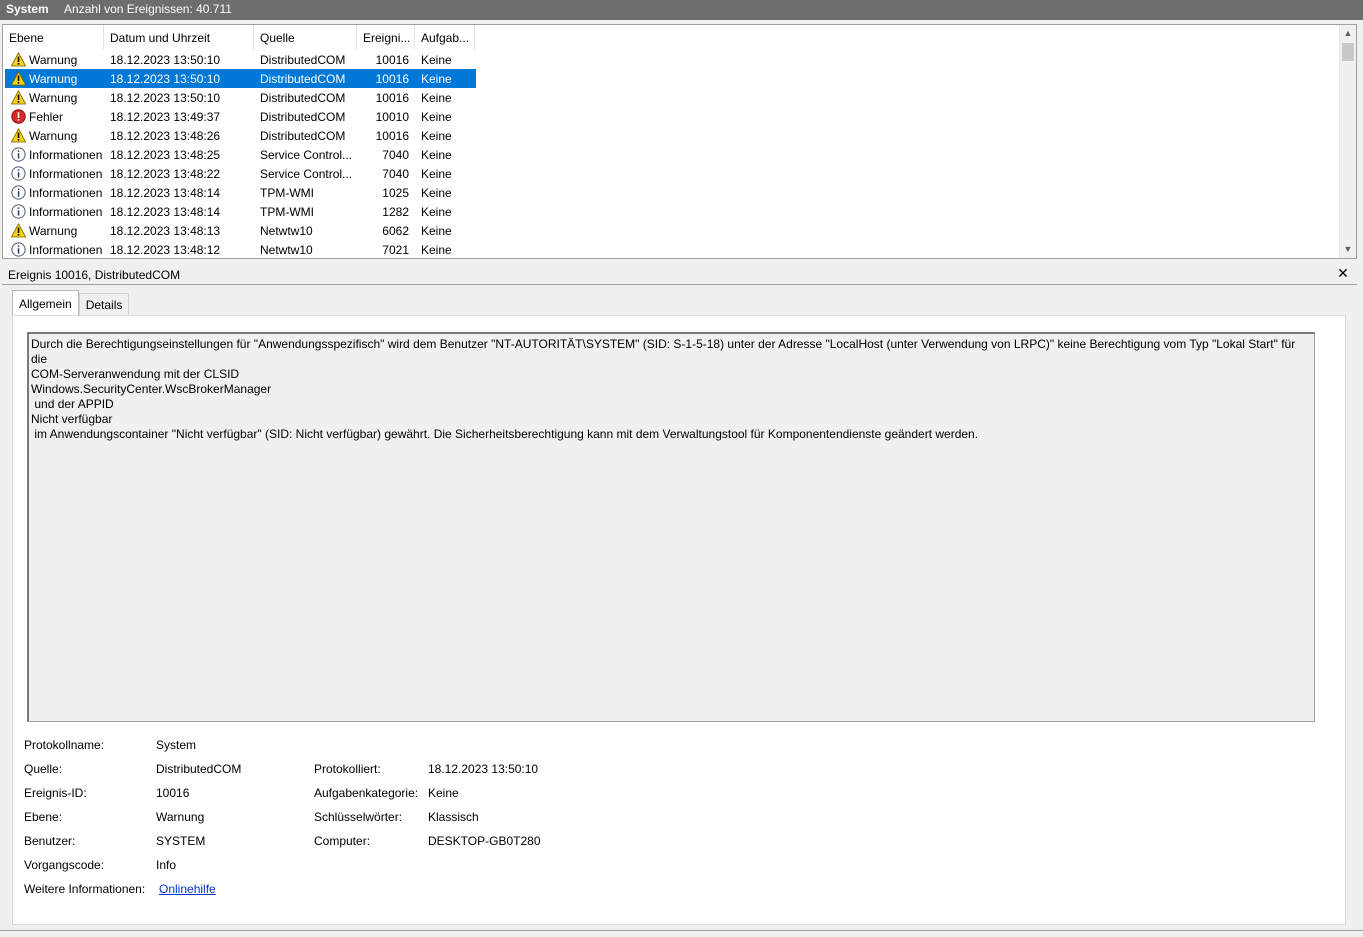 Image resolution: width=1363 pixels, height=937 pixels. Describe the element at coordinates (286, 230) in the screenshot. I see `event-source: Netwtw10` at that location.